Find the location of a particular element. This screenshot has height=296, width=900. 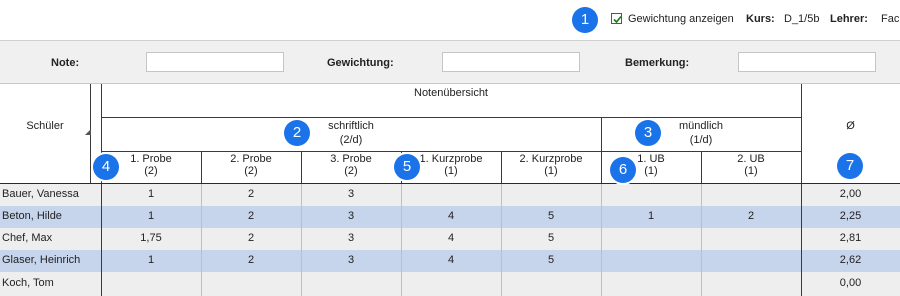

written-group-title: schriftlich is located at coordinates (351, 126).